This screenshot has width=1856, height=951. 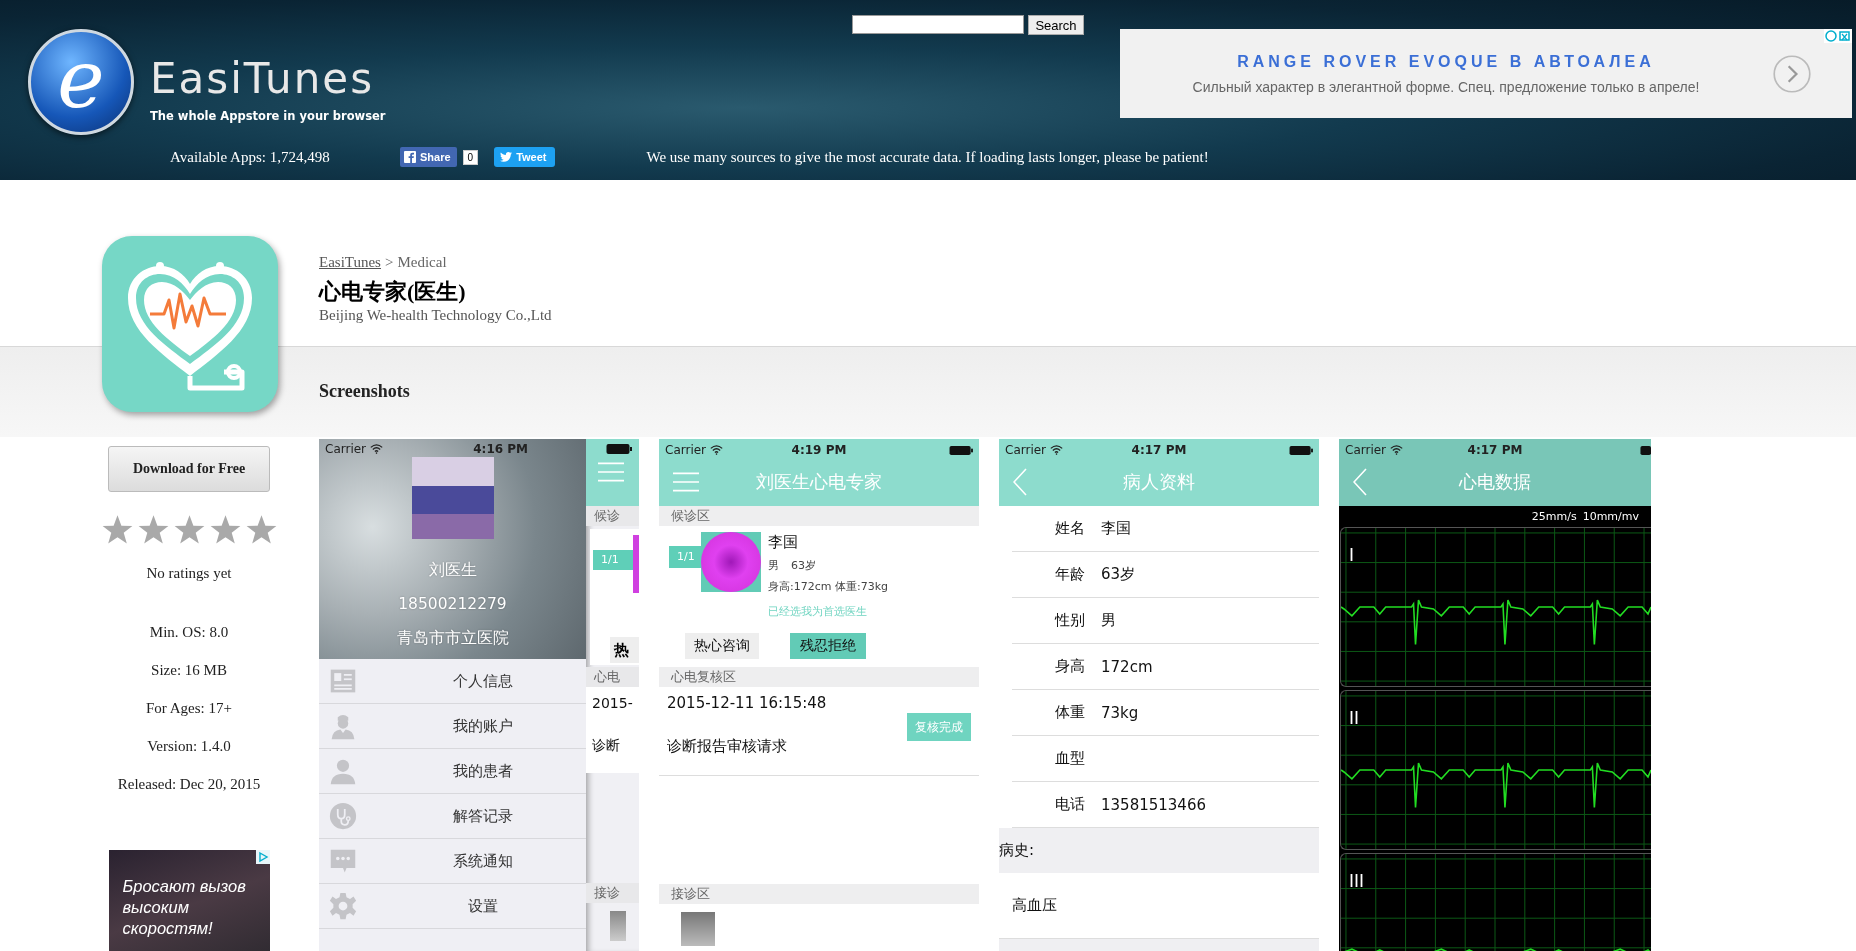 I want to click on lead-label: I, so click(x=1351, y=555).